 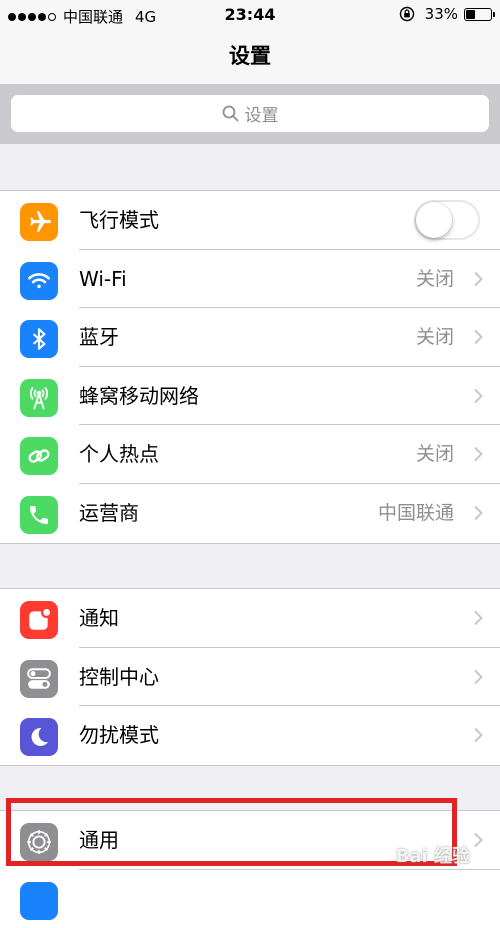 What do you see at coordinates (39, 620) in the screenshot?
I see `notifications-icon` at bounding box center [39, 620].